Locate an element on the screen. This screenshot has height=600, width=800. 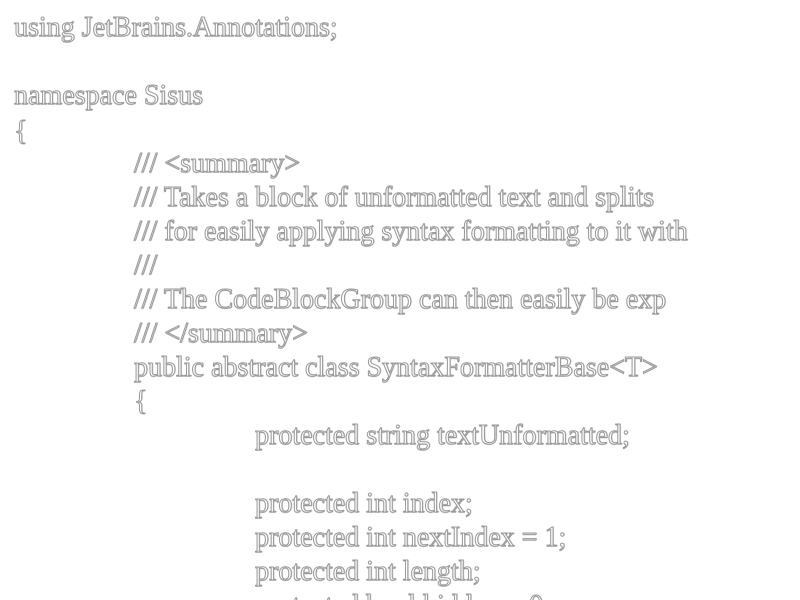
code-line-summary-close: /// </summary> is located at coordinates (221, 334).